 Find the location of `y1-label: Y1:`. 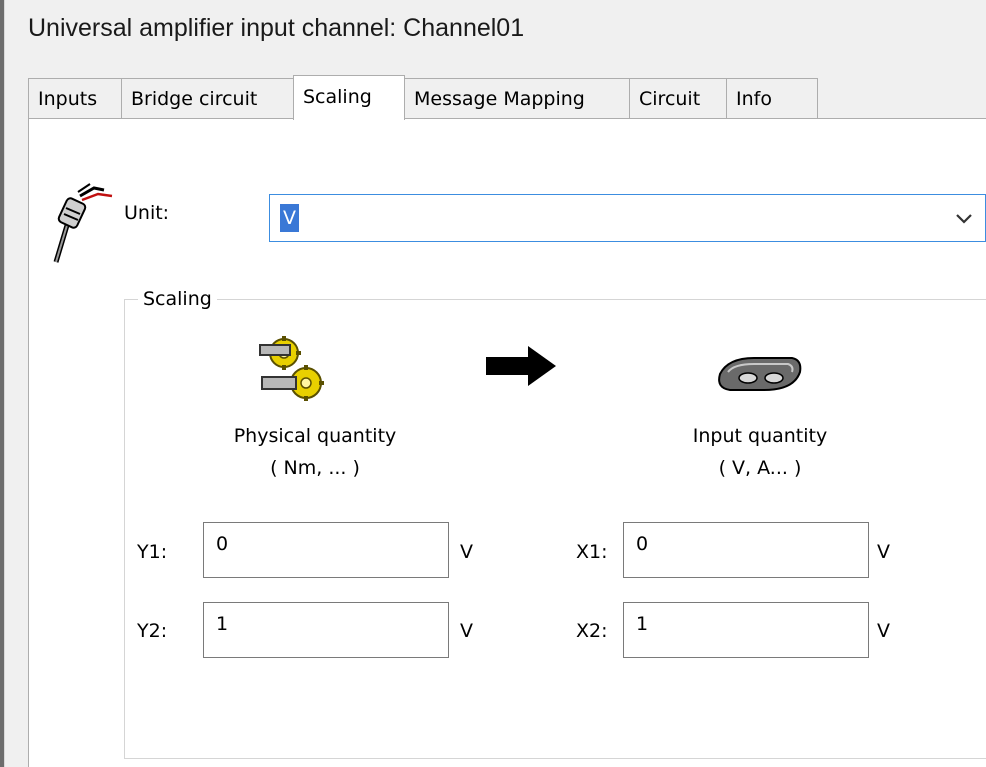

y1-label: Y1: is located at coordinates (152, 552).